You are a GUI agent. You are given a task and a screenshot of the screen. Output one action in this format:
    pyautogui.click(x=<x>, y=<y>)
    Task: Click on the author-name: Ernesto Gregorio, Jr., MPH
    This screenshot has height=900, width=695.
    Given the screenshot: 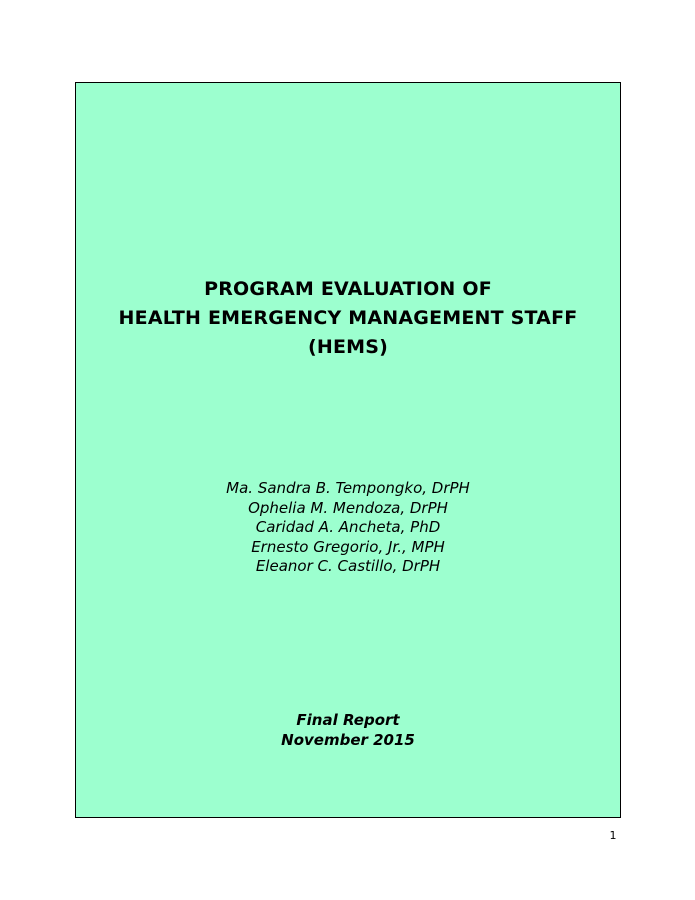 What is the action you would take?
    pyautogui.click(x=348, y=546)
    